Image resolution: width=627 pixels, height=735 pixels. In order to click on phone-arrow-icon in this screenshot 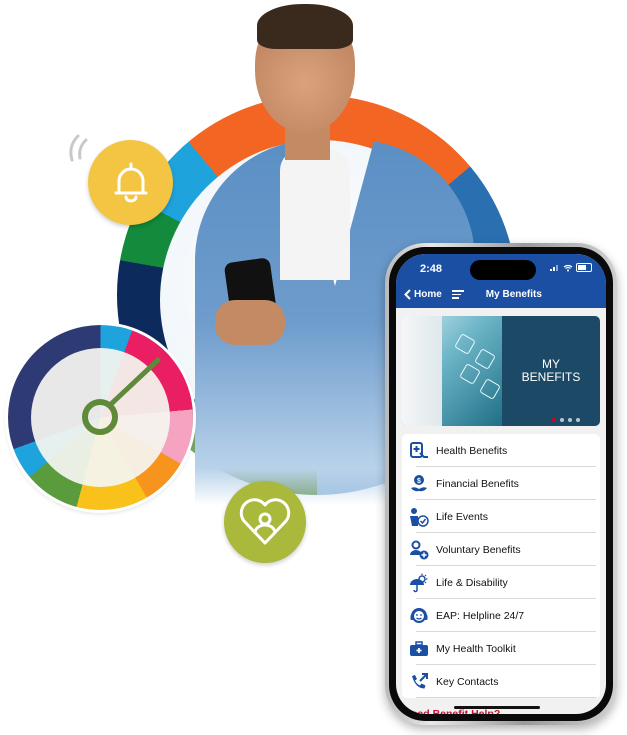, I will do `click(419, 682)`.